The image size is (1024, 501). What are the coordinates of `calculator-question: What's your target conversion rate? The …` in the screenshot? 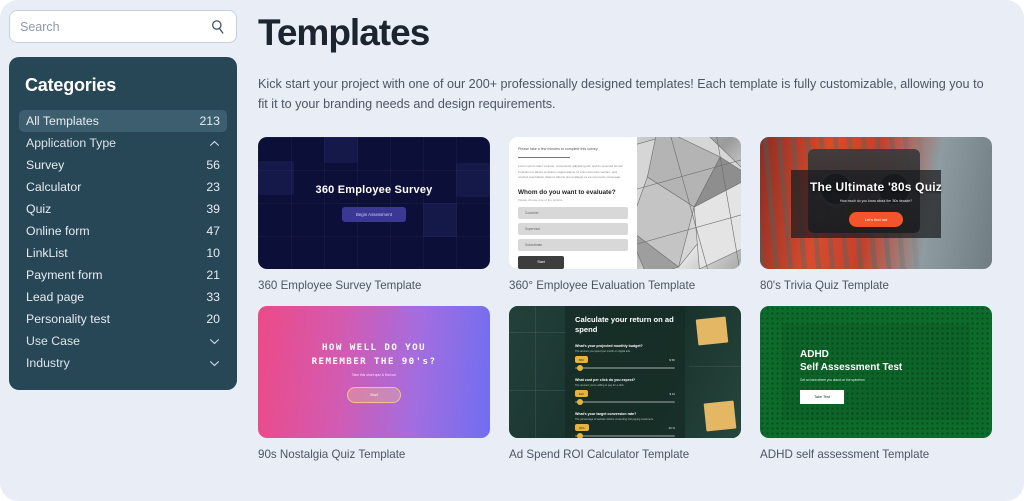 It's located at (625, 425).